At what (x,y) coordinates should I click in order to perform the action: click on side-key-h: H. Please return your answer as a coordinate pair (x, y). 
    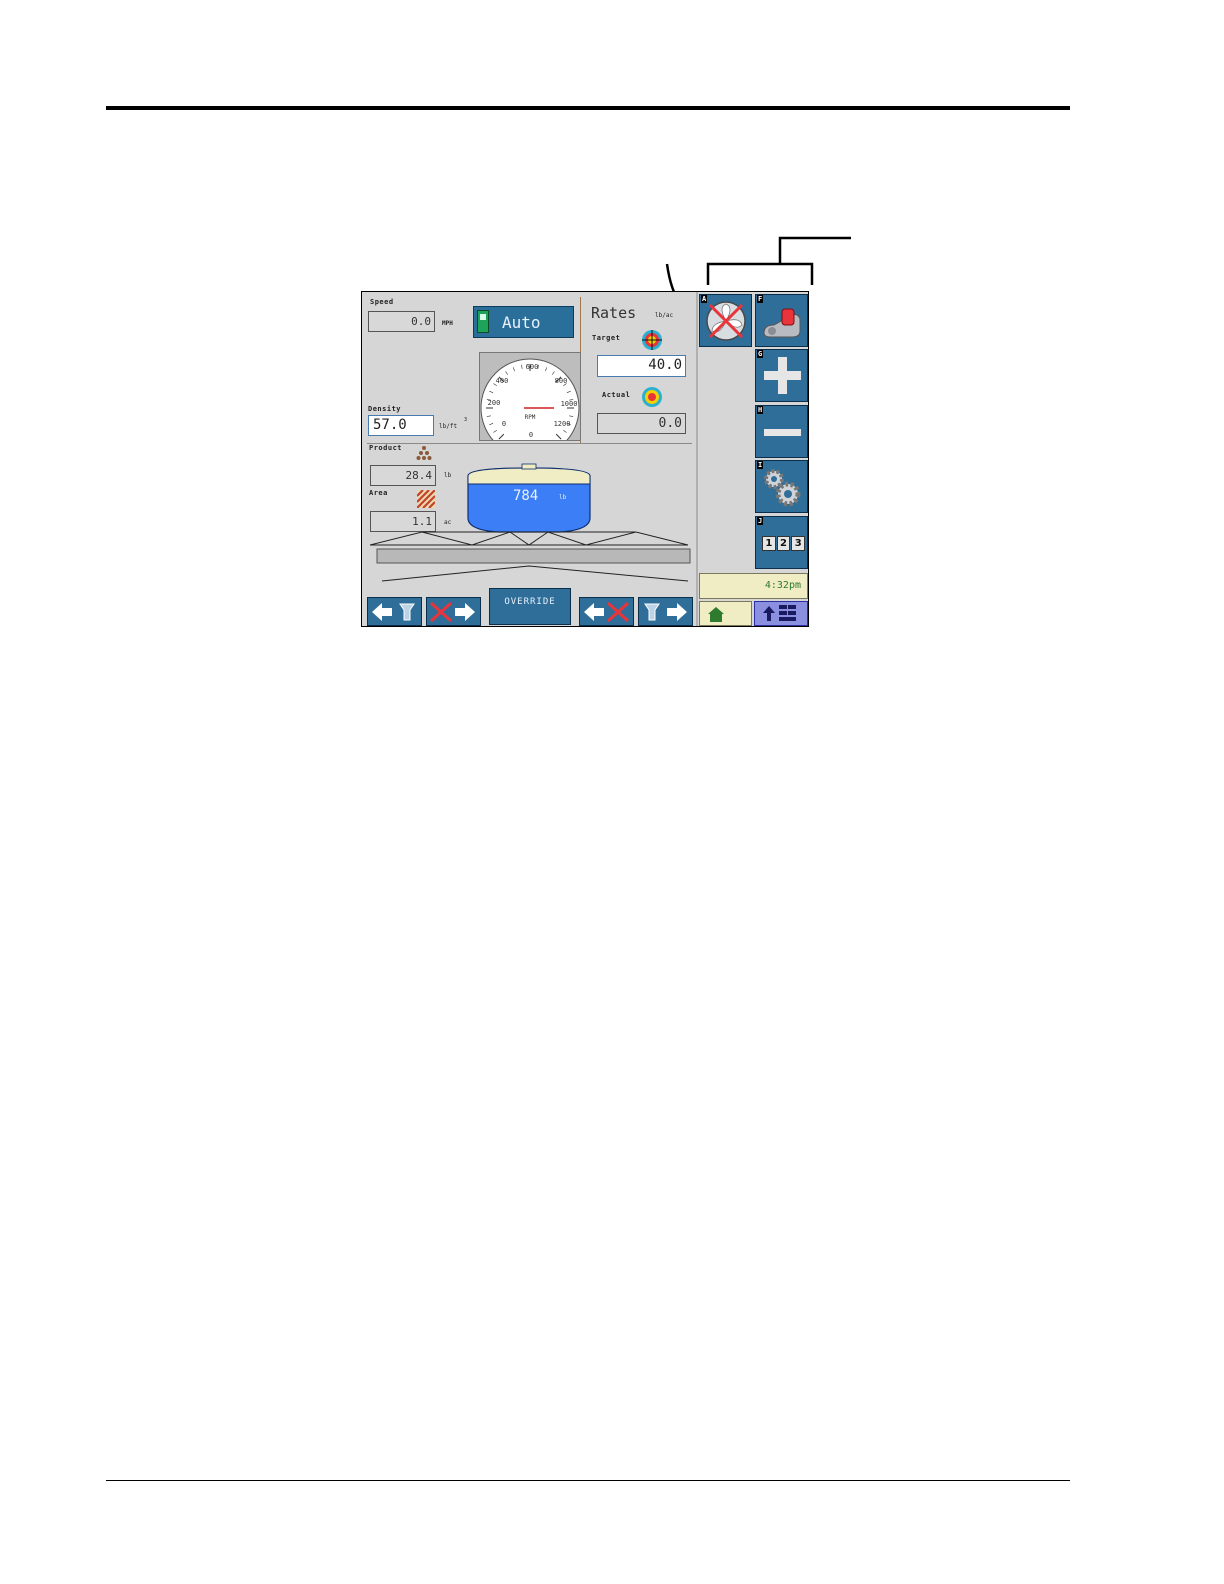
    Looking at the image, I should click on (760, 410).